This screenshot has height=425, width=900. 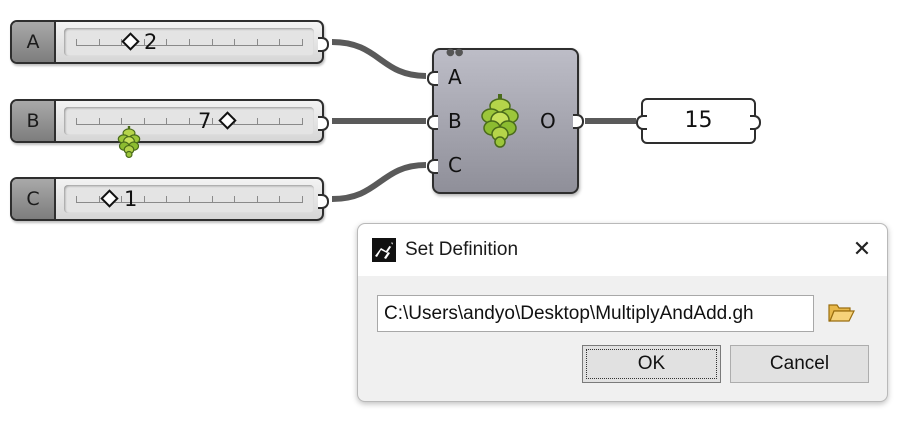 I want to click on panel-input-grip, so click(x=641, y=122).